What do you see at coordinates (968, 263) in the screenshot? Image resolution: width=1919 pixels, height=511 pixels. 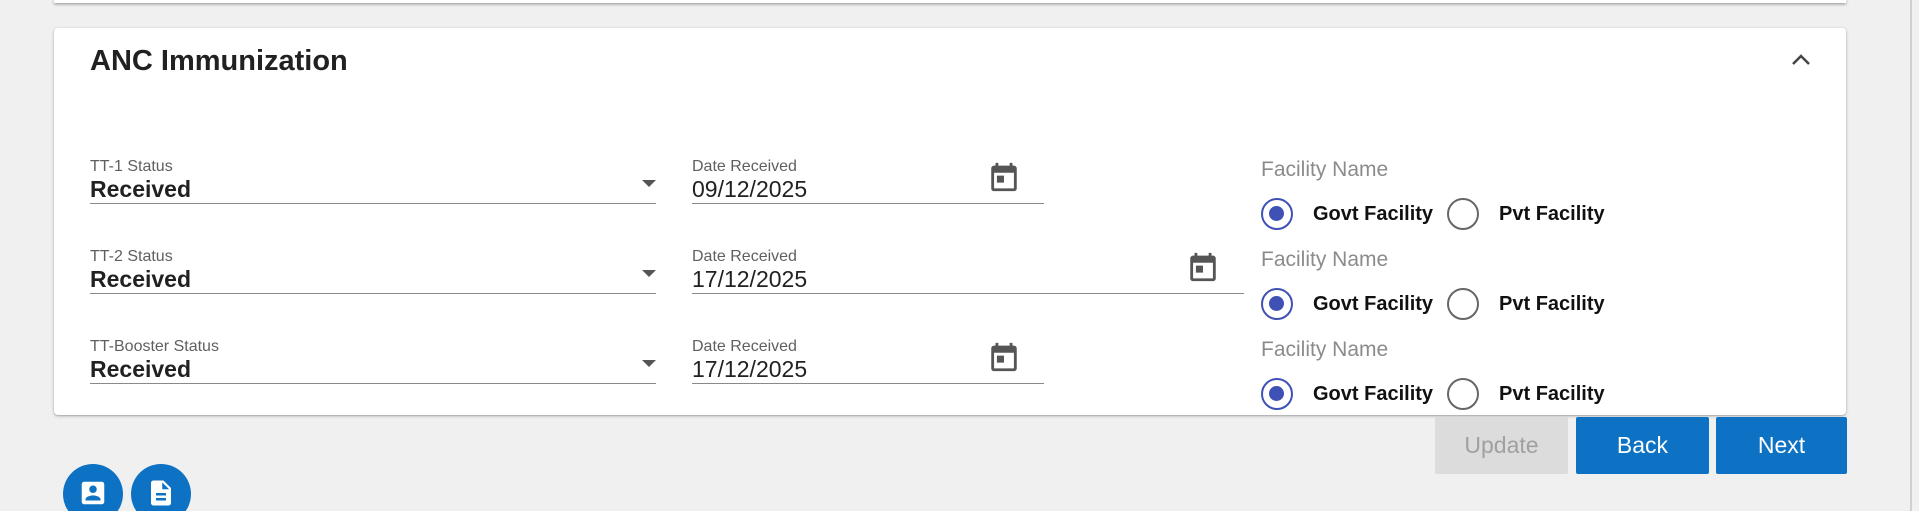 I see `tt2-date-field: Date Received 17/12/2025` at bounding box center [968, 263].